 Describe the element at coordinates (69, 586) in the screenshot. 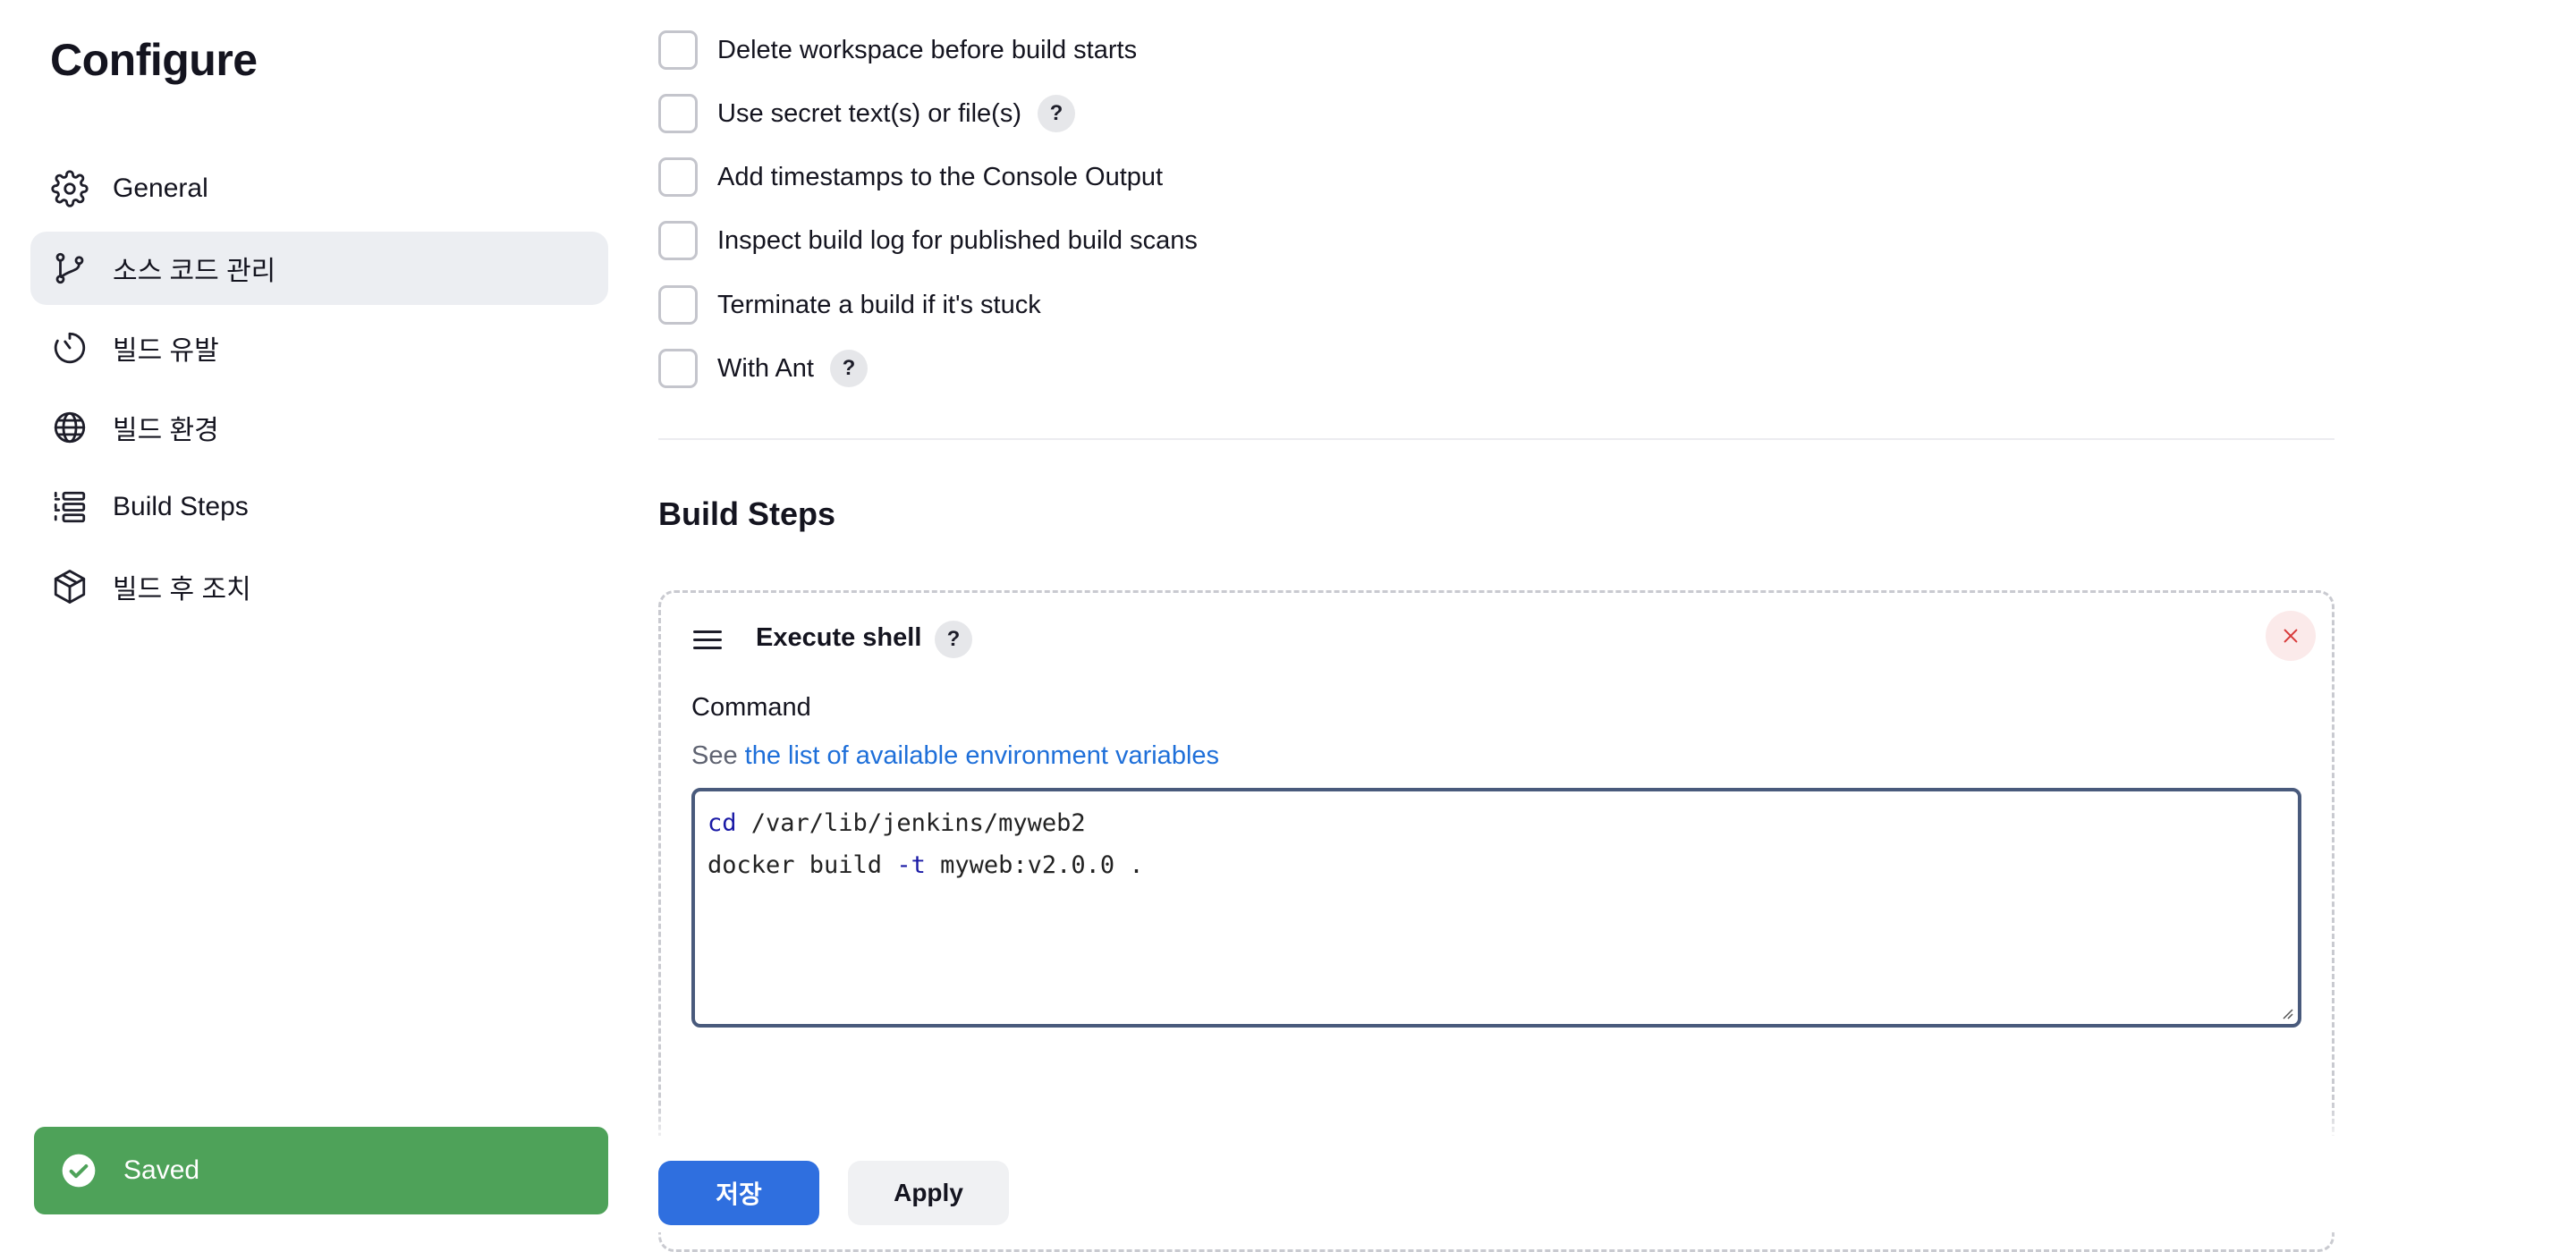

I see `package-icon` at that location.